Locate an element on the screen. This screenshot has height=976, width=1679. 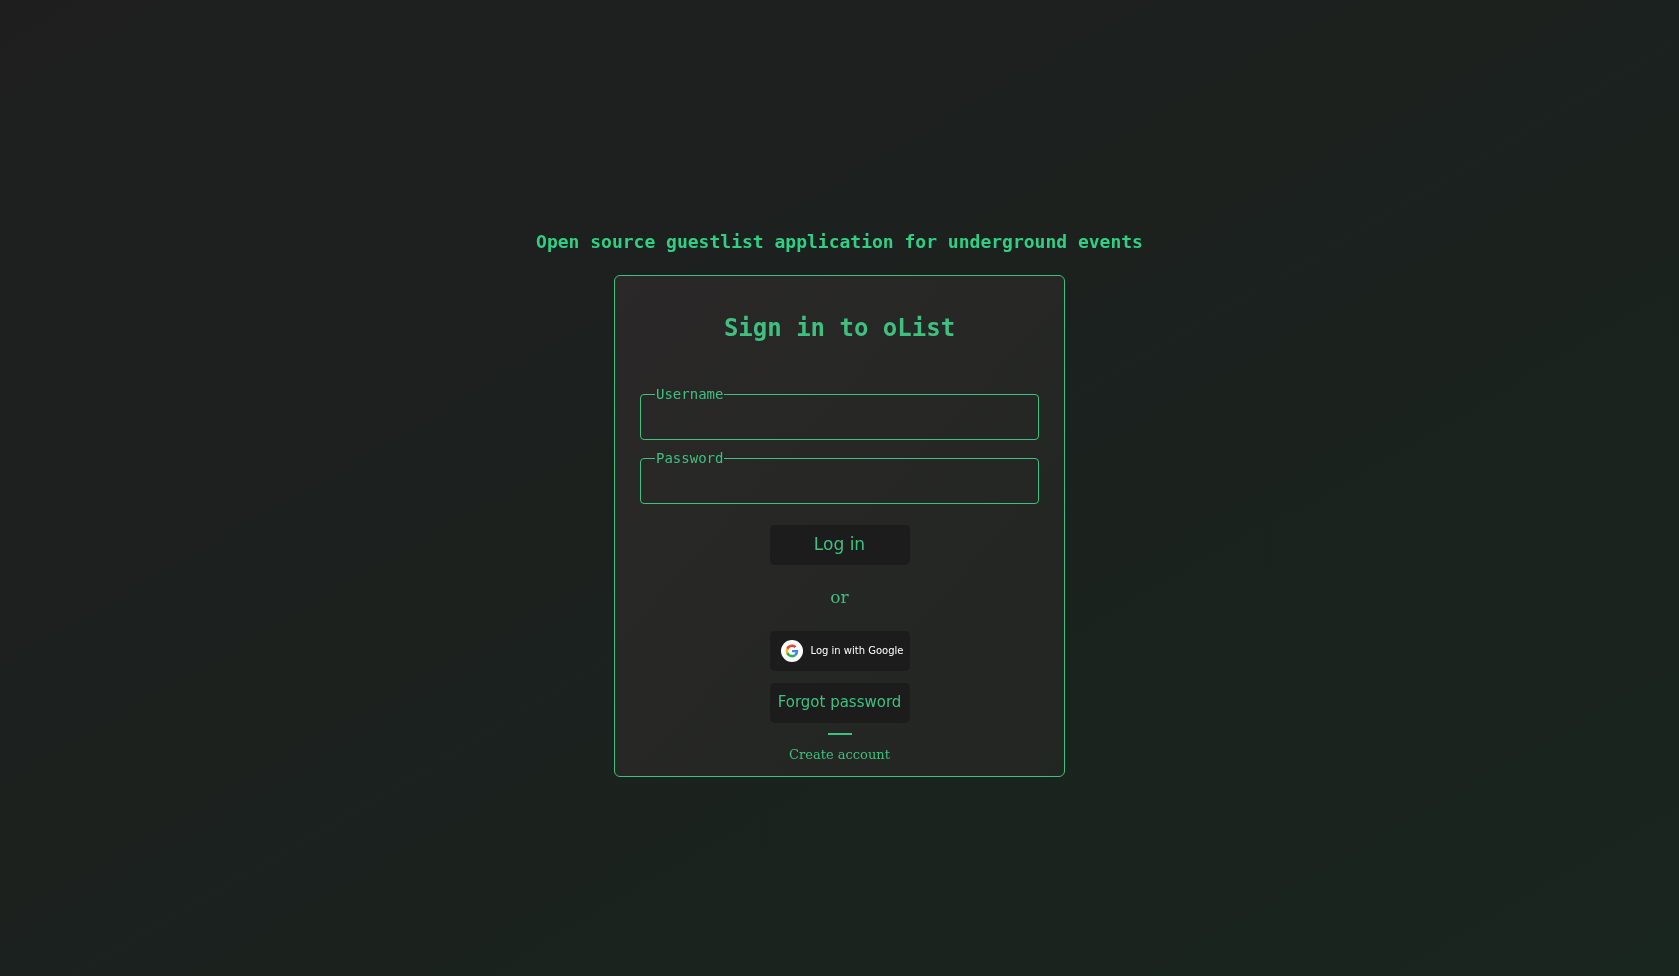
create-account-link: Create account is located at coordinates (839, 754).